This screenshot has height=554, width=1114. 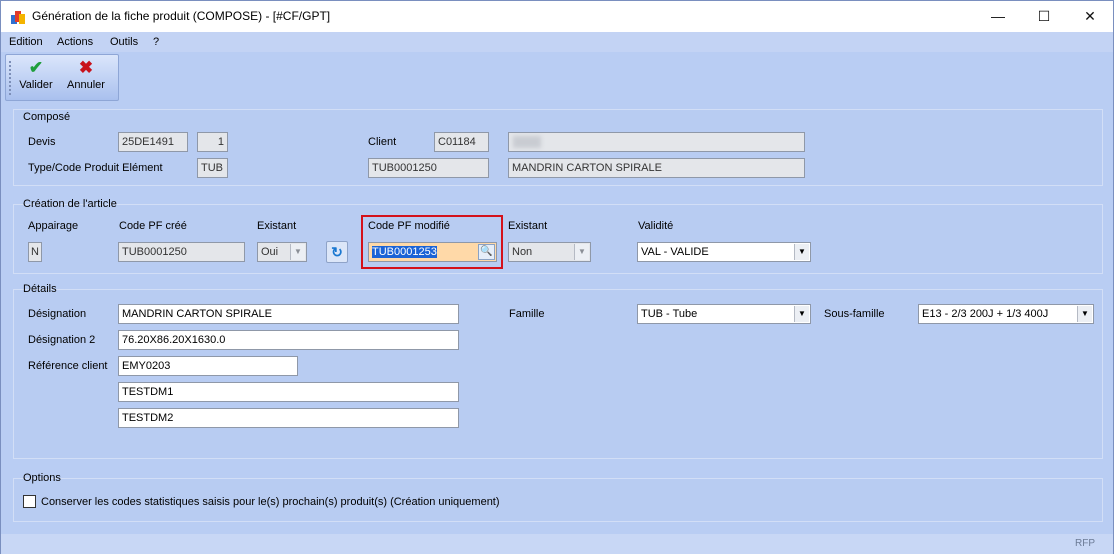 What do you see at coordinates (208, 366) in the screenshot?
I see `ref-client-field: EMY0203` at bounding box center [208, 366].